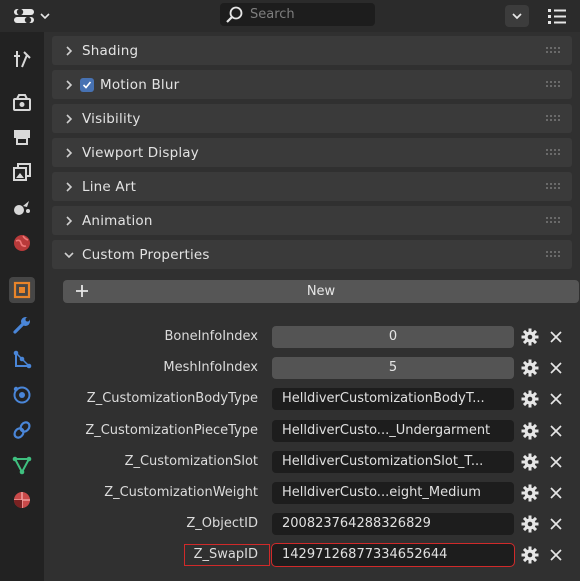 Image resolution: width=580 pixels, height=581 pixels. I want to click on object-tab, so click(22, 290).